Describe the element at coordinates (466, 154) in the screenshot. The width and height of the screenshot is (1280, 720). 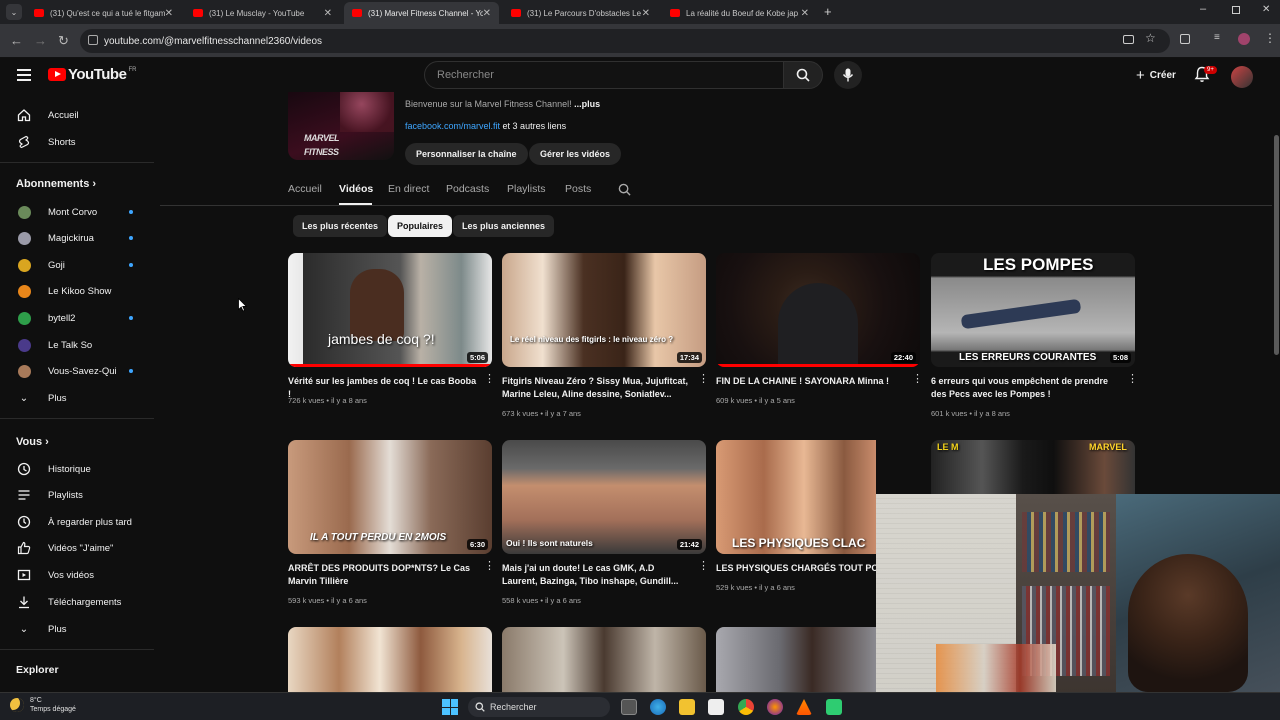
I see `customize-channel-button: Personnaliser la chaîne` at that location.